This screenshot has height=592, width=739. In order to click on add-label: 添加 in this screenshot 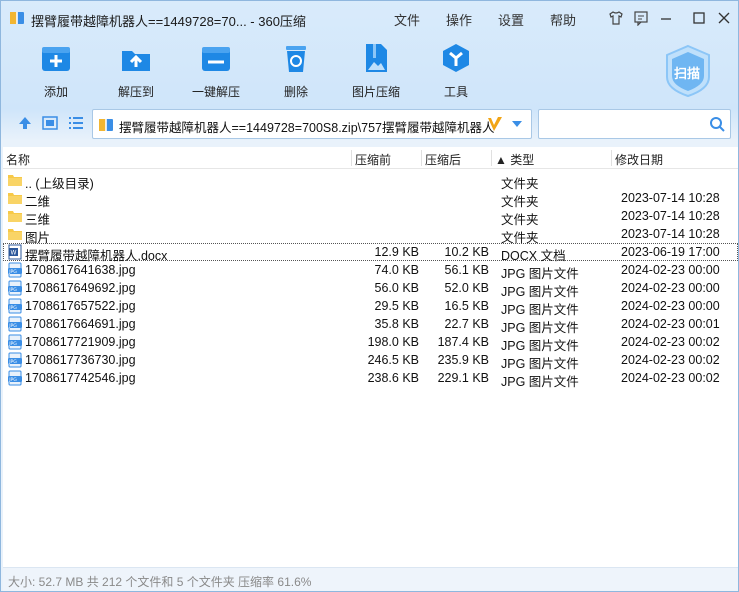, I will do `click(55, 92)`.